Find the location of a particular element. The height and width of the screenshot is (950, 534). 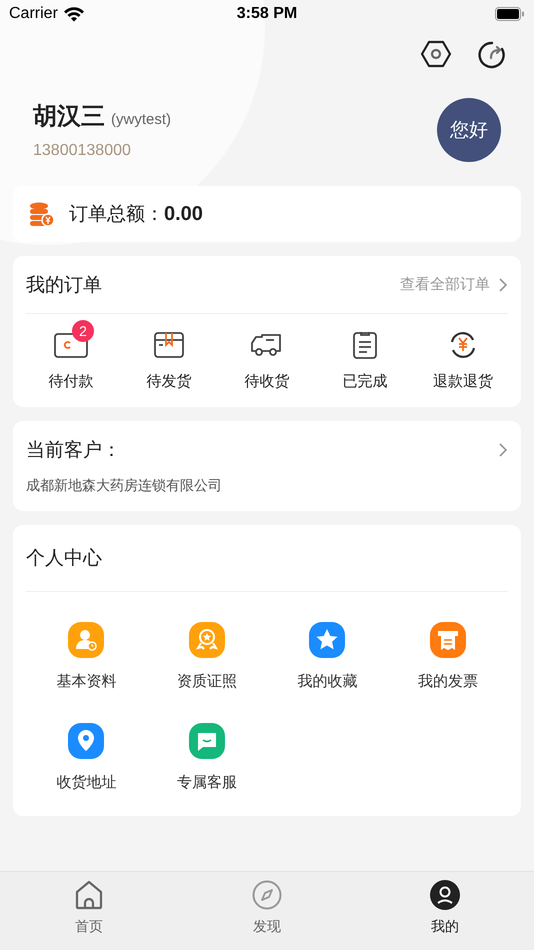

settings-icon is located at coordinates (436, 54).